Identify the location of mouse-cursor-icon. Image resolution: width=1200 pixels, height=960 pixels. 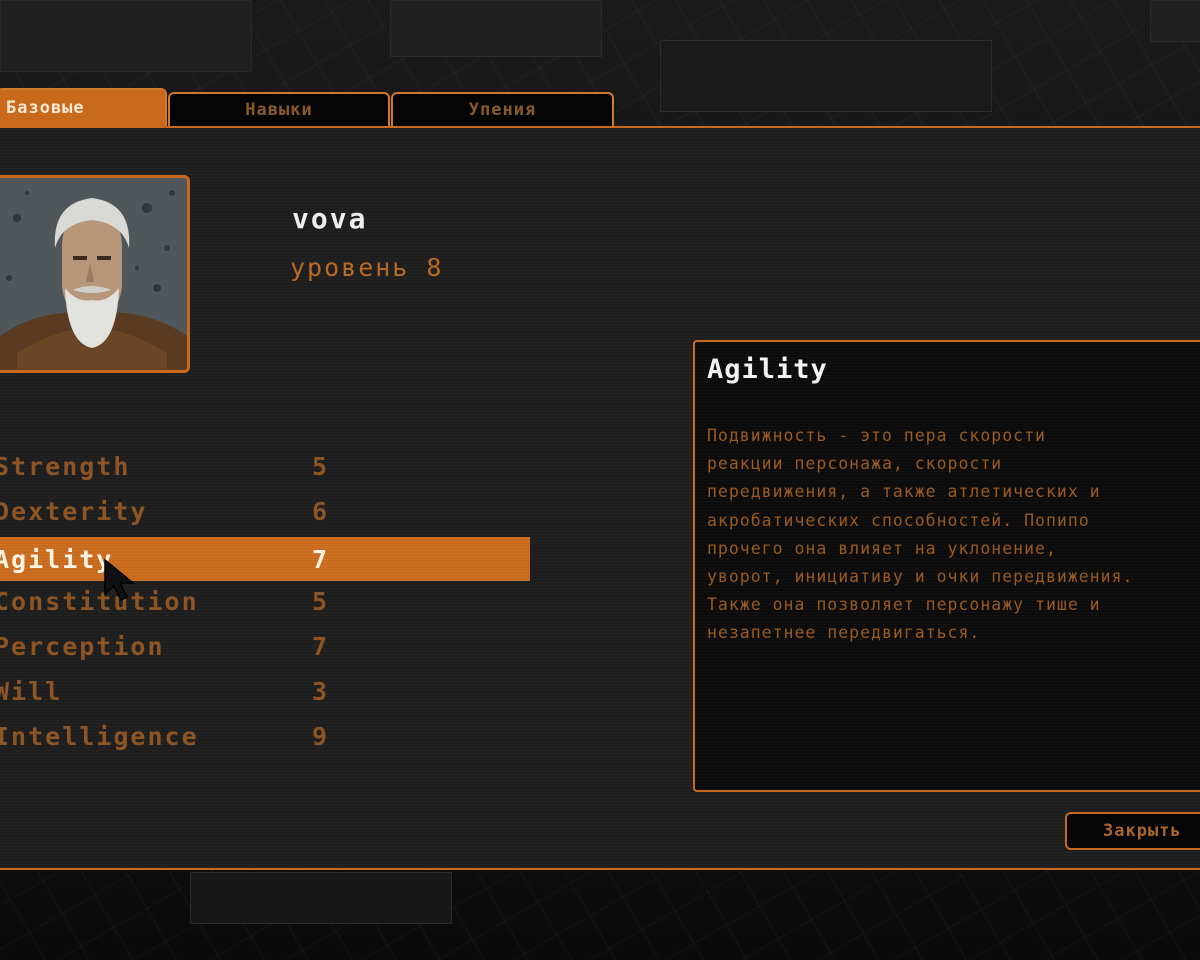
(120, 580).